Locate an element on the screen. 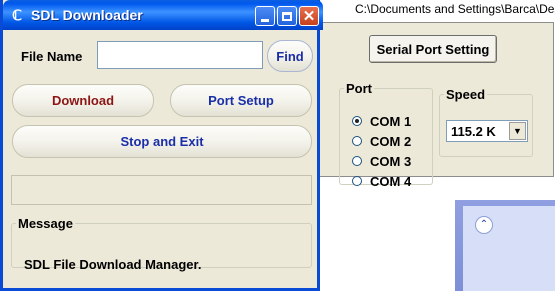 Image resolution: width=555 pixels, height=291 pixels. status-bar is located at coordinates (161, 190).